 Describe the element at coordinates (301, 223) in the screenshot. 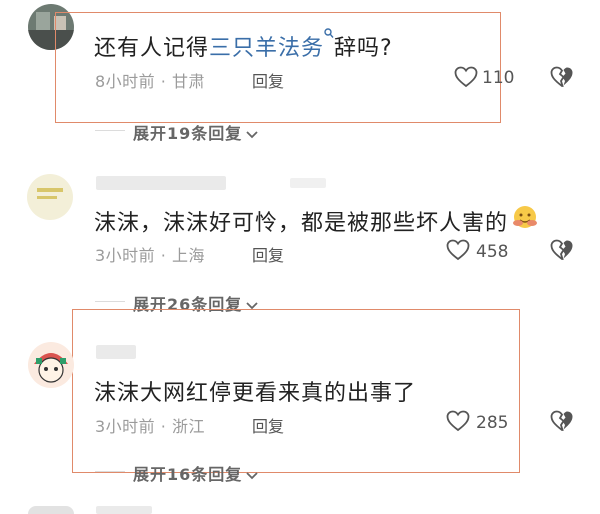

I see `comment-text: 沫沫，沫沫好可怜，都是被那些坏人害的` at that location.